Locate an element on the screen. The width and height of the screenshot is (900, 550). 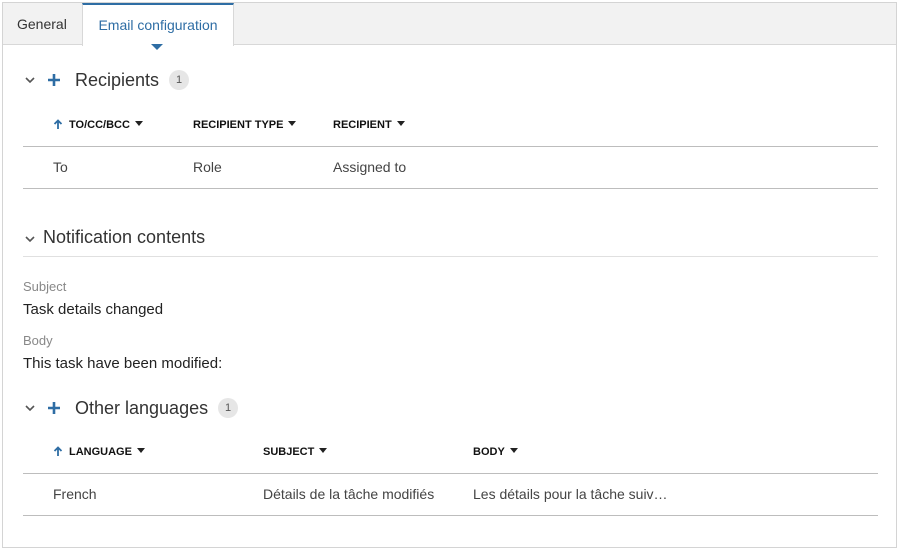
column-label: RECIPIENT is located at coordinates (362, 125).